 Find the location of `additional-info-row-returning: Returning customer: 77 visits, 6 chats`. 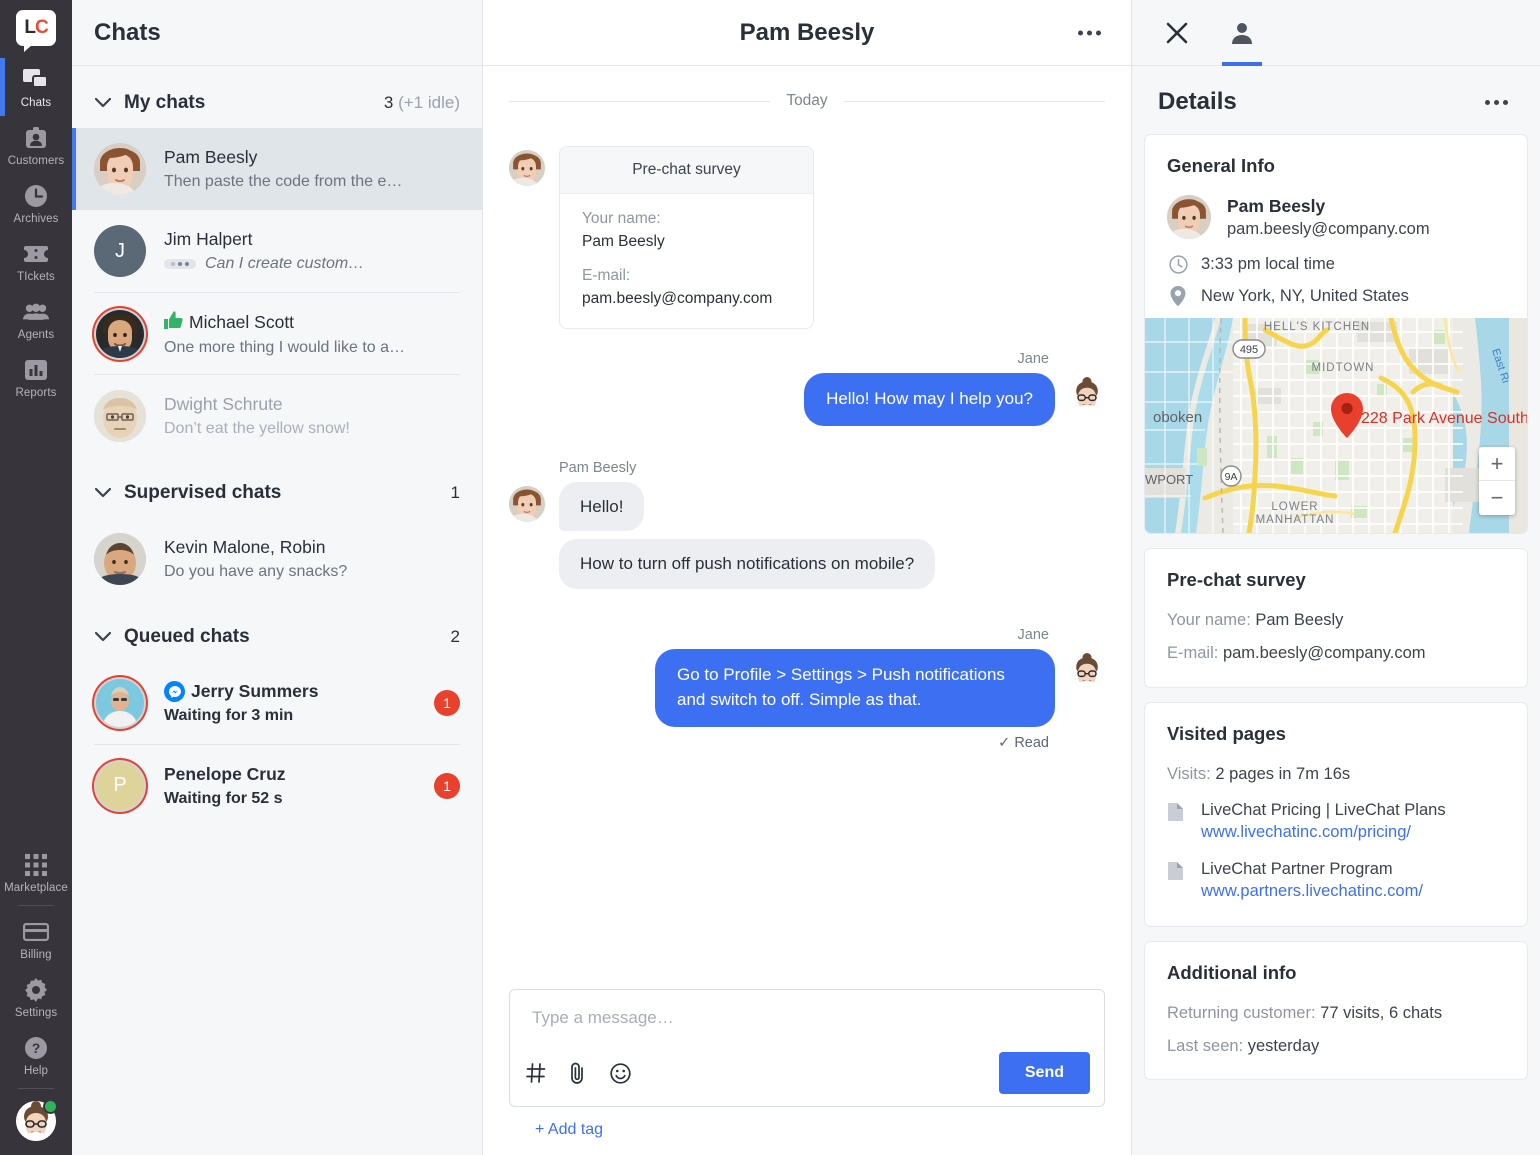

additional-info-row-returning: Returning customer: 77 visits, 6 chats is located at coordinates (1336, 1013).